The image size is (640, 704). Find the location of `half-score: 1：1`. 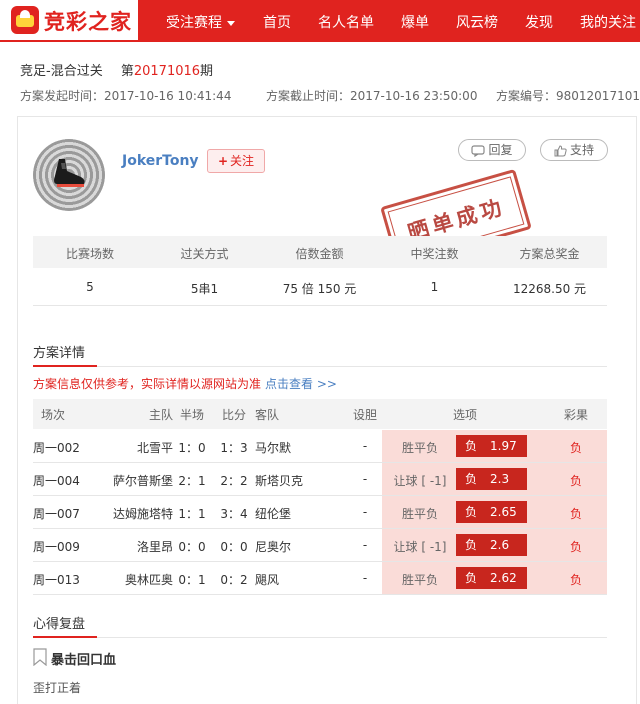

half-score: 1：1 is located at coordinates (192, 514).